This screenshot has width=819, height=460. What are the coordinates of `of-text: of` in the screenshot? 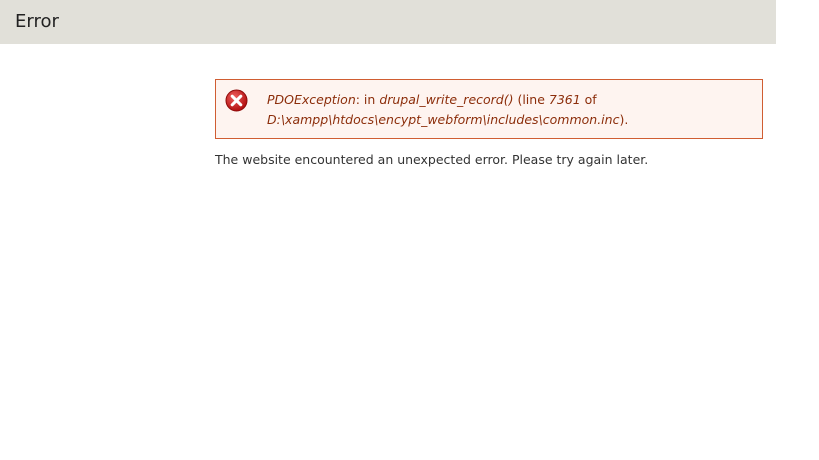 It's located at (588, 99).